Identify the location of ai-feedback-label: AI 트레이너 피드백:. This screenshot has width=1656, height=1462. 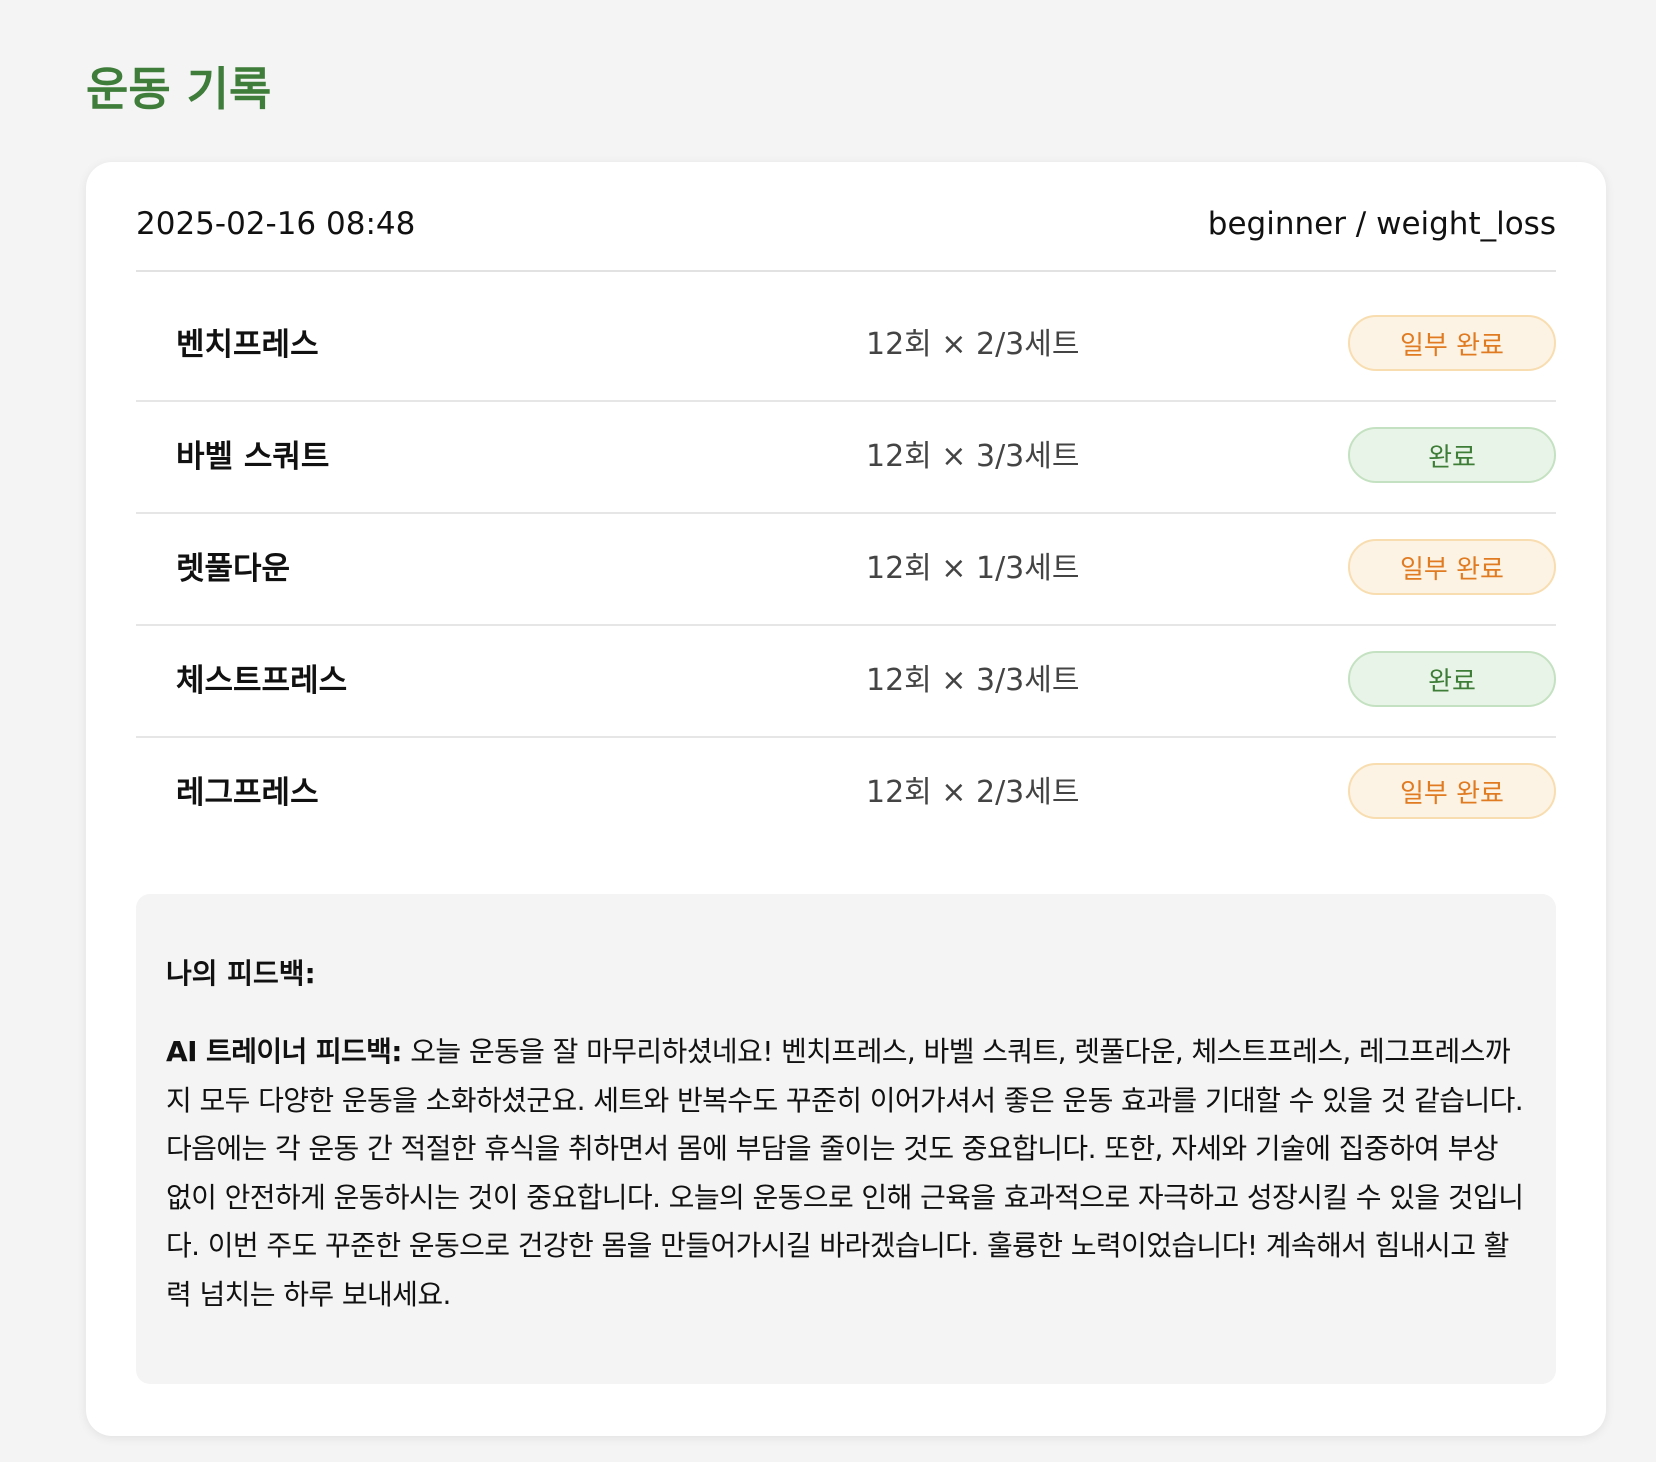
(284, 1051).